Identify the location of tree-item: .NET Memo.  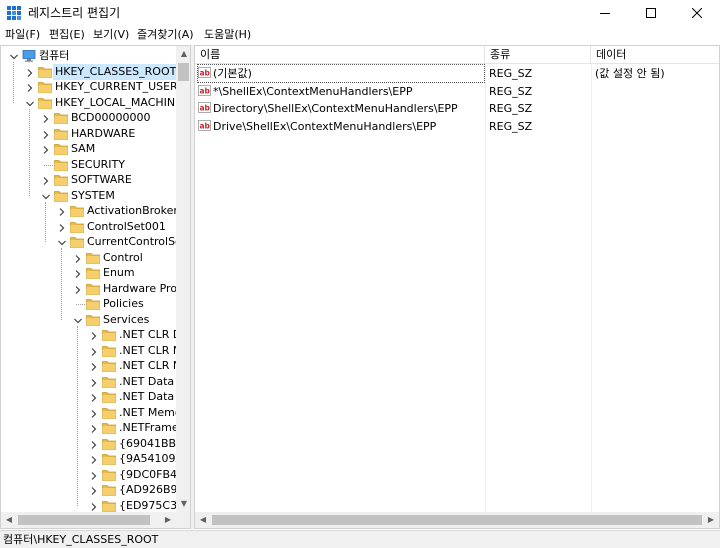
(91, 413).